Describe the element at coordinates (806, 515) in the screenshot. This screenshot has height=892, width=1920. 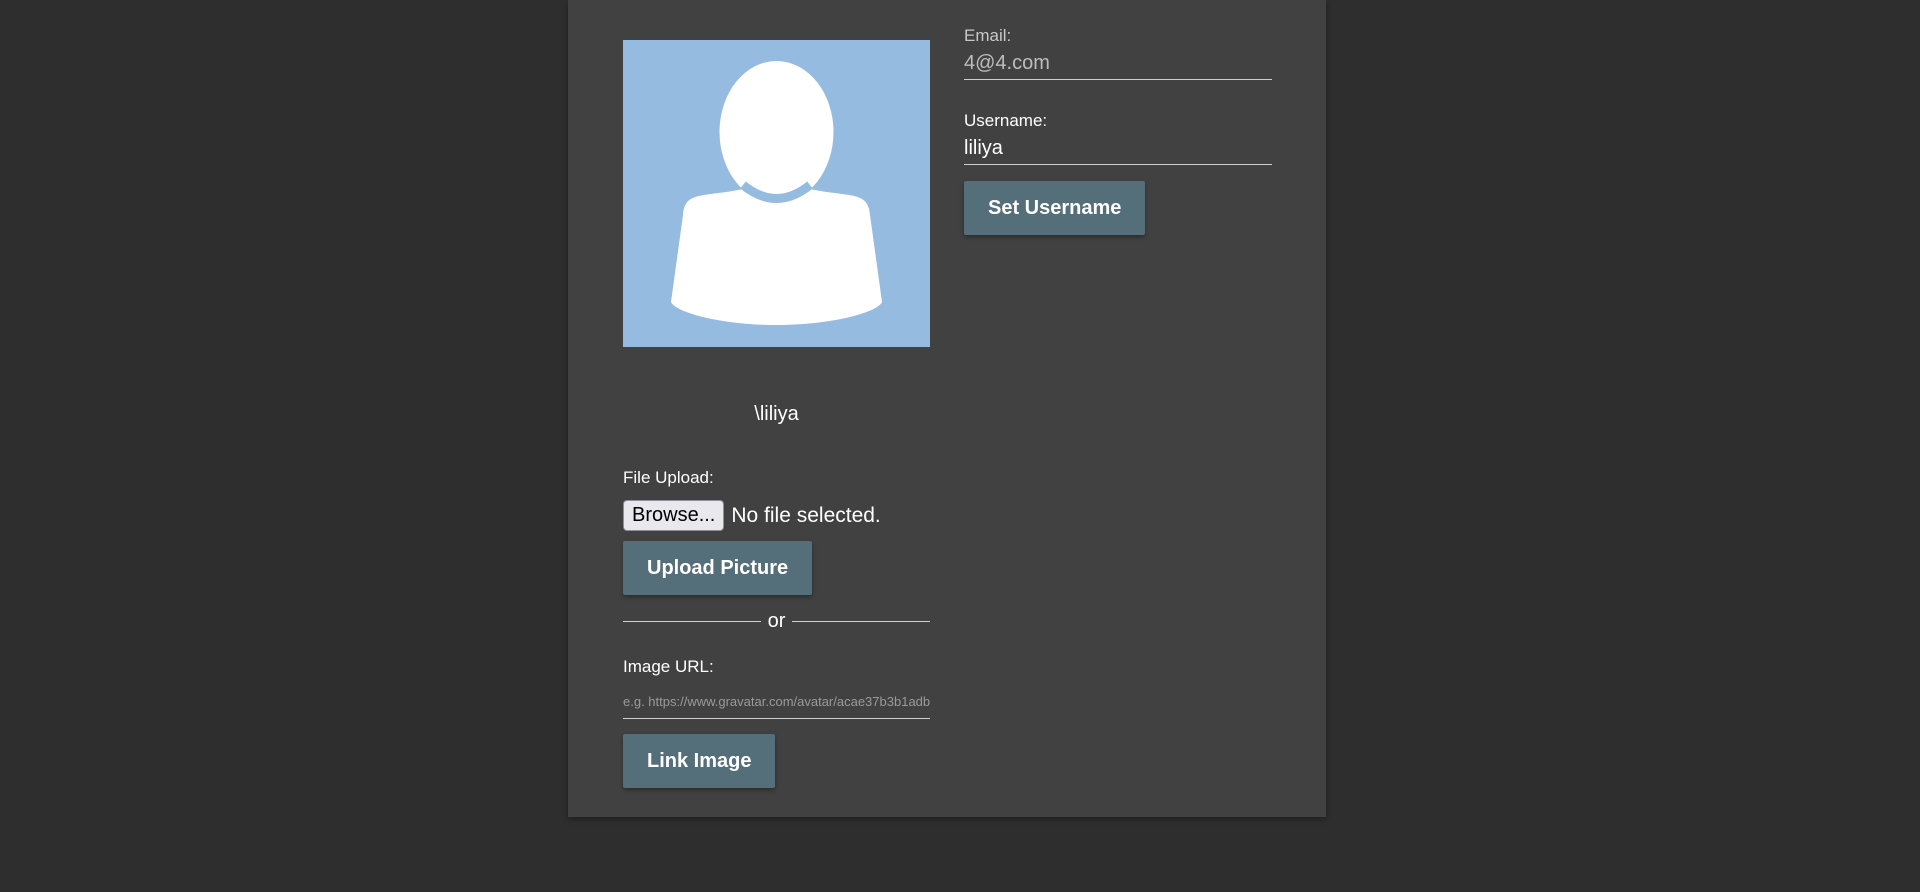
I see `file-status-text: No file selected.` at that location.